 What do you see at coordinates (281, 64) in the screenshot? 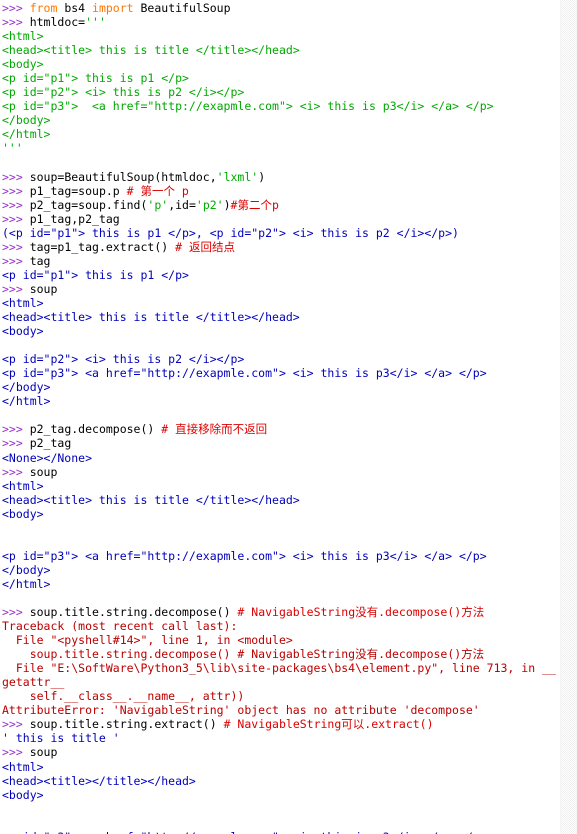
I see `console-line-input: <body>` at bounding box center [281, 64].